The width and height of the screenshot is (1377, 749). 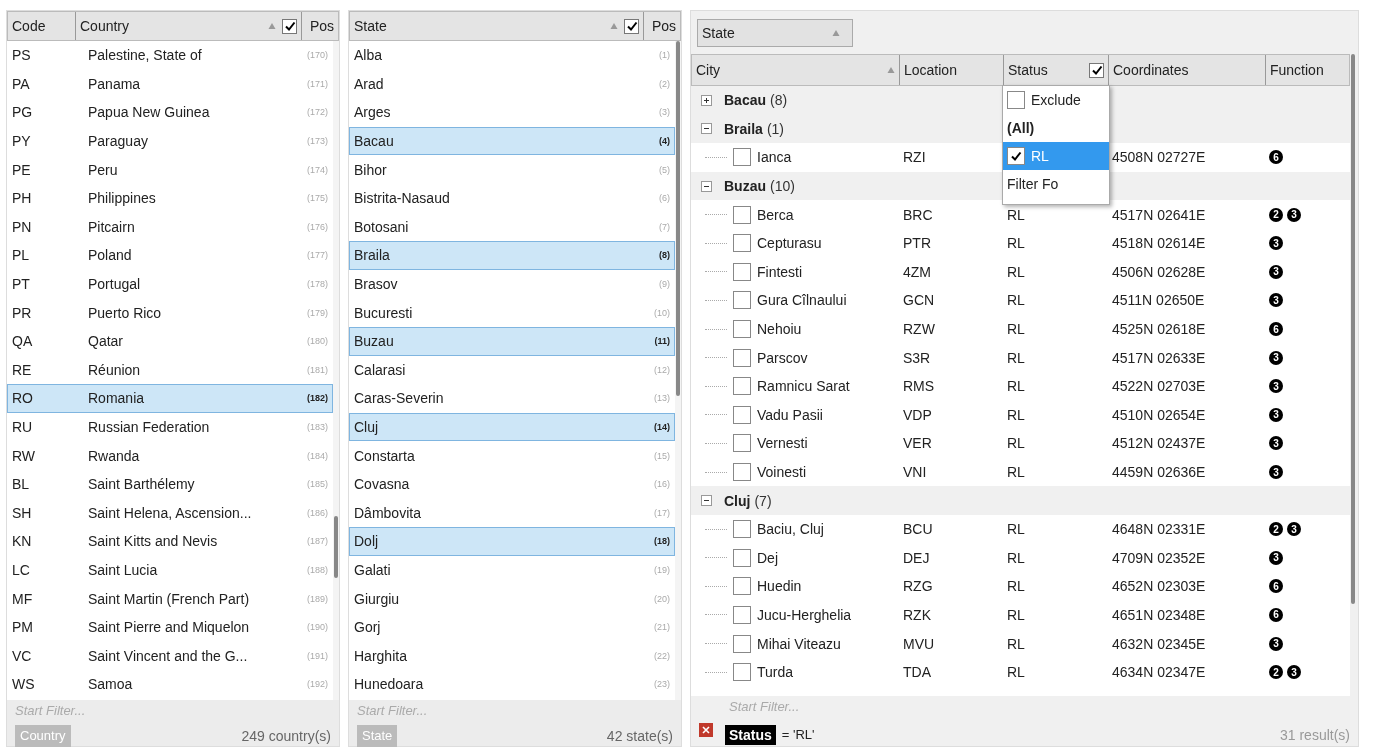 What do you see at coordinates (706, 730) in the screenshot?
I see `clear-filter-icon` at bounding box center [706, 730].